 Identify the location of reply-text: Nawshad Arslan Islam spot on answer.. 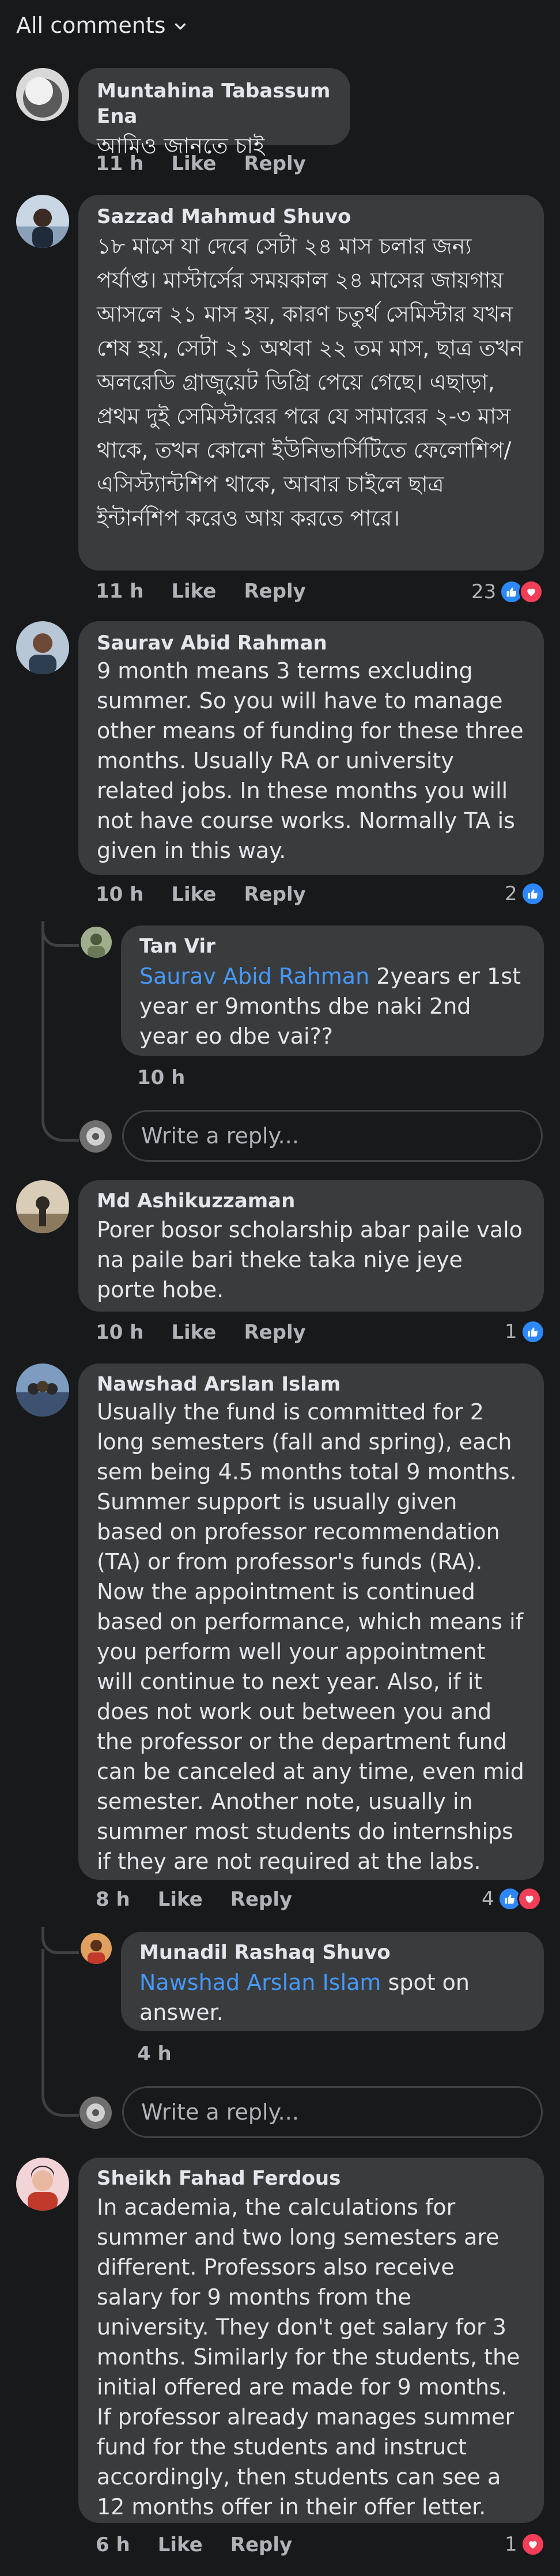
(332, 1997).